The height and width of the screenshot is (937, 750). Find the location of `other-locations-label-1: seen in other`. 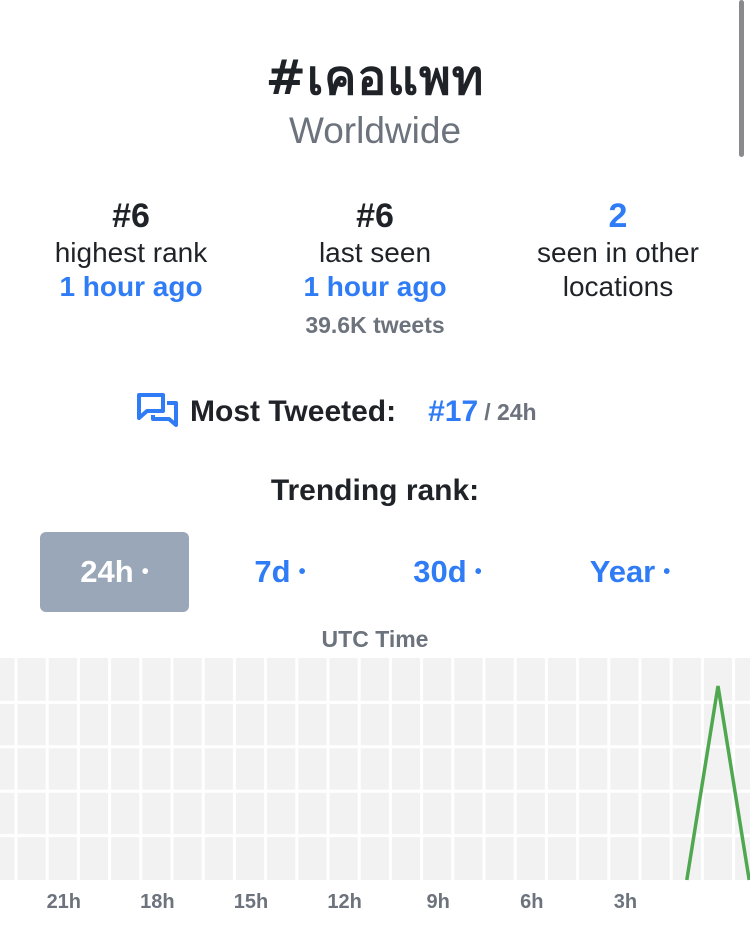

other-locations-label-1: seen in other is located at coordinates (618, 252).